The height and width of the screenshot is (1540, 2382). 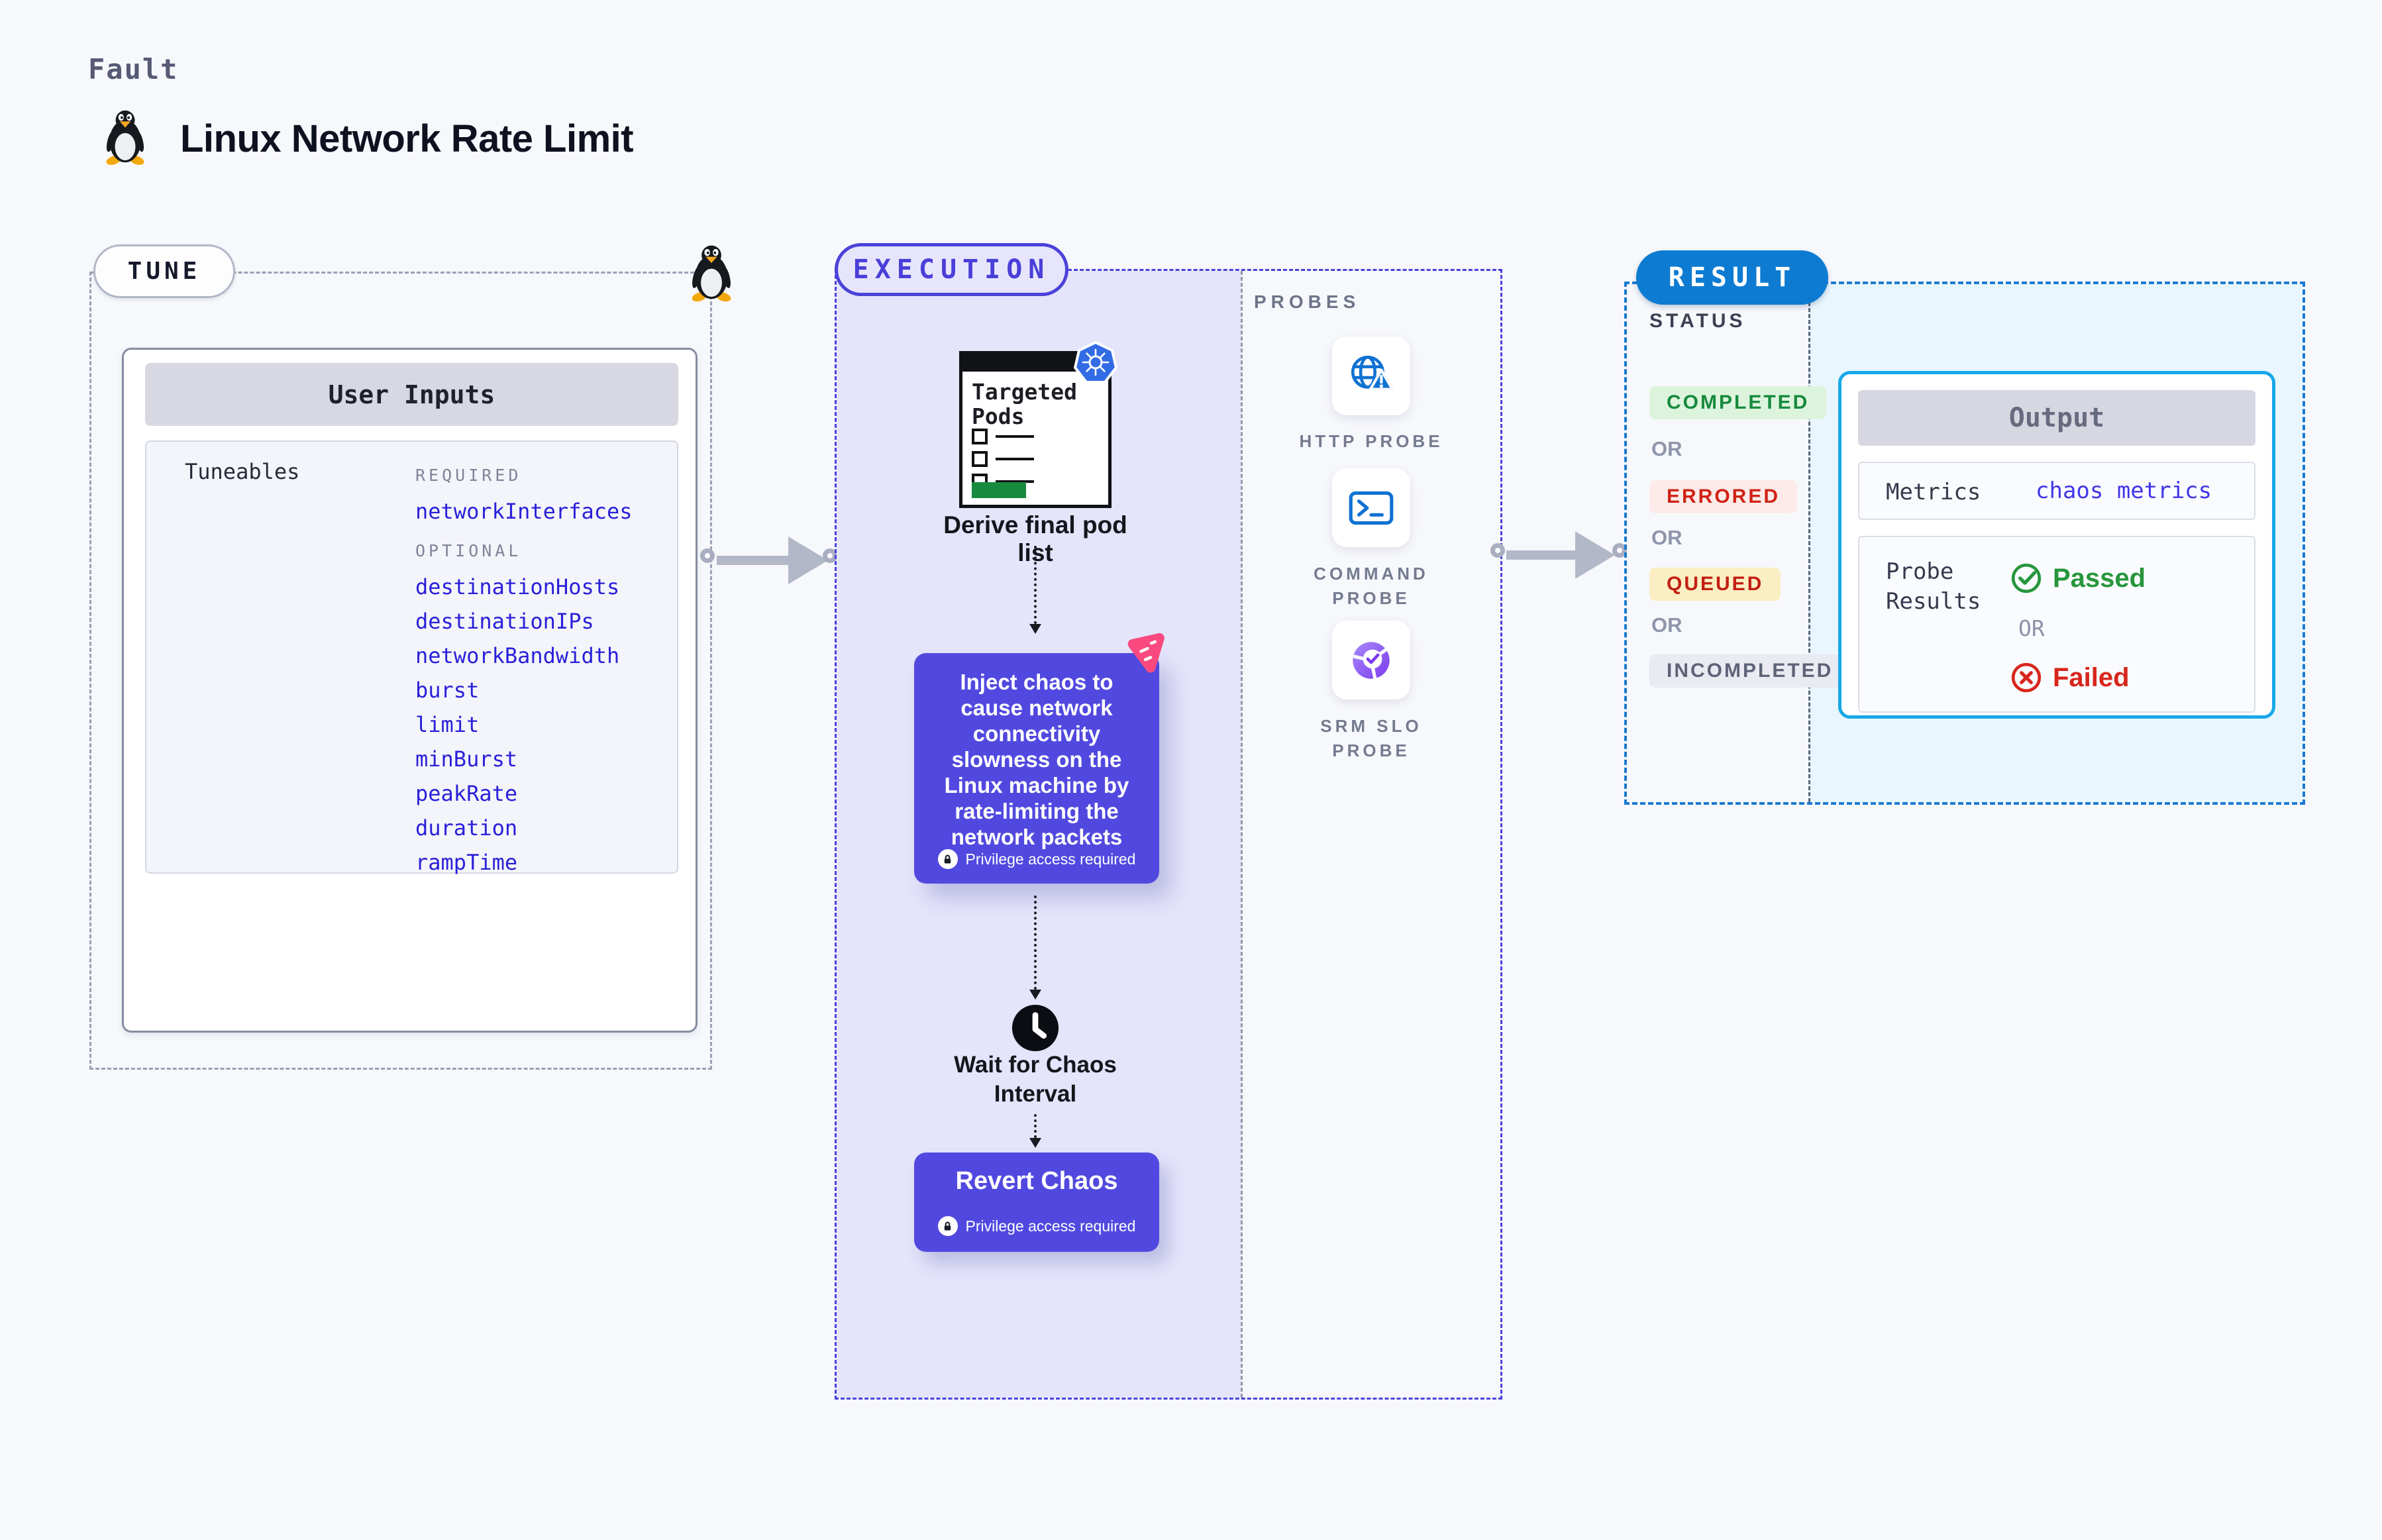 I want to click on status-label: STATUS, so click(x=1697, y=321).